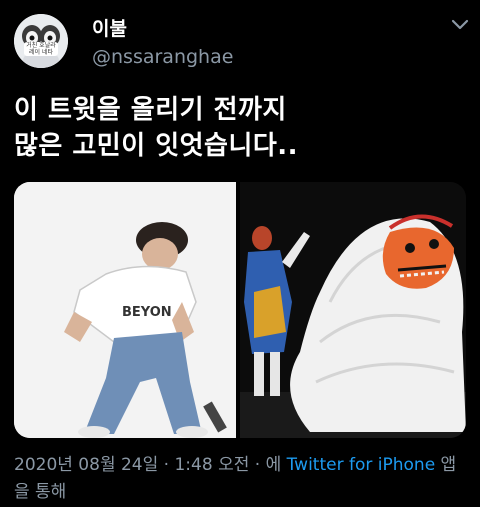 The width and height of the screenshot is (480, 507). What do you see at coordinates (239, 128) in the screenshot?
I see `tweet-text: 이 트윗을 올리기 전까지 많은 고민이 잇엇습니다..` at bounding box center [239, 128].